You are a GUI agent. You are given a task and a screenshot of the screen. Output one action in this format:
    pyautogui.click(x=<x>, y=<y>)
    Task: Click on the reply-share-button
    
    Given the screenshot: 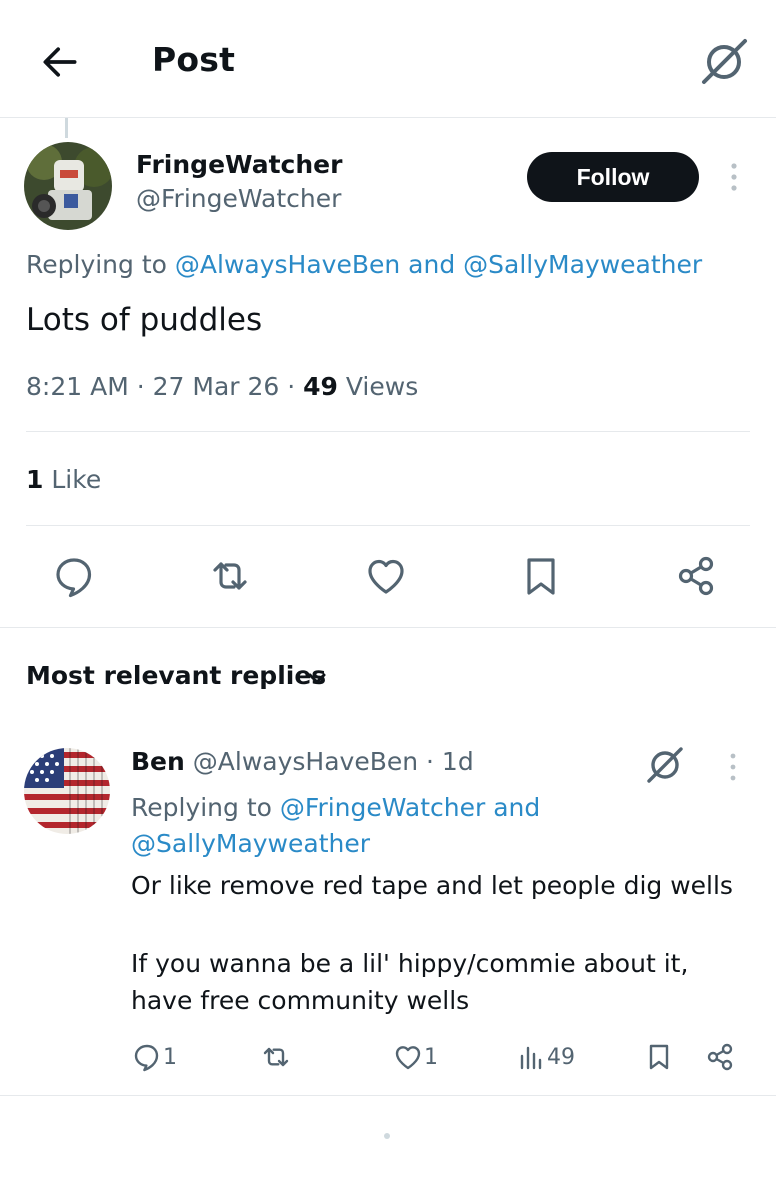 What is the action you would take?
    pyautogui.click(x=720, y=1057)
    